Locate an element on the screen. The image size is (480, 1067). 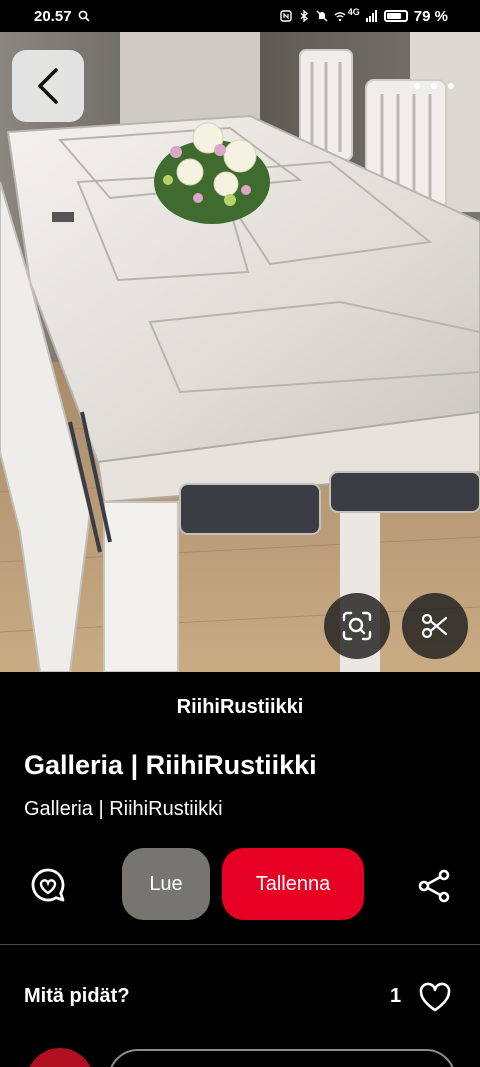
search-icon is located at coordinates (84, 16).